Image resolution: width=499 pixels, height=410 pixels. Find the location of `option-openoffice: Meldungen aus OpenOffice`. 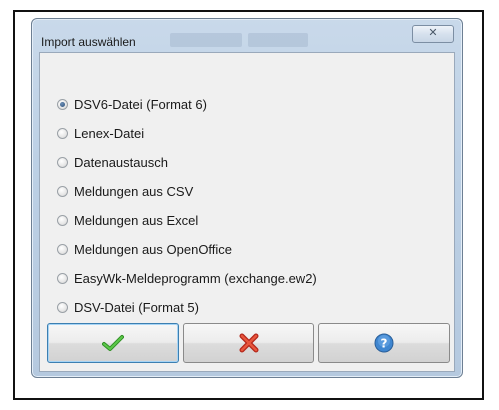

option-openoffice: Meldungen aus OpenOffice is located at coordinates (247, 249).